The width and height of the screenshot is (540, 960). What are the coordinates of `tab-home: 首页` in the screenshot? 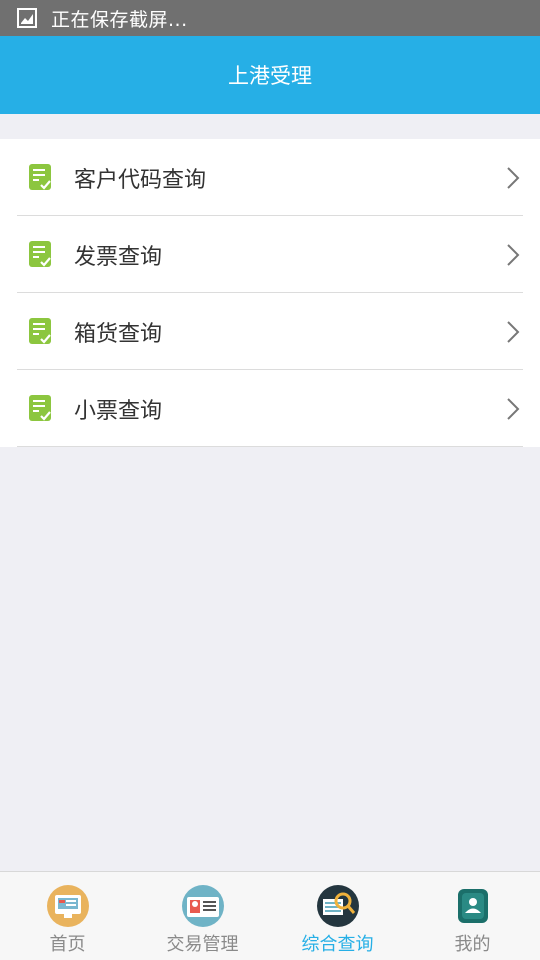 It's located at (67, 916).